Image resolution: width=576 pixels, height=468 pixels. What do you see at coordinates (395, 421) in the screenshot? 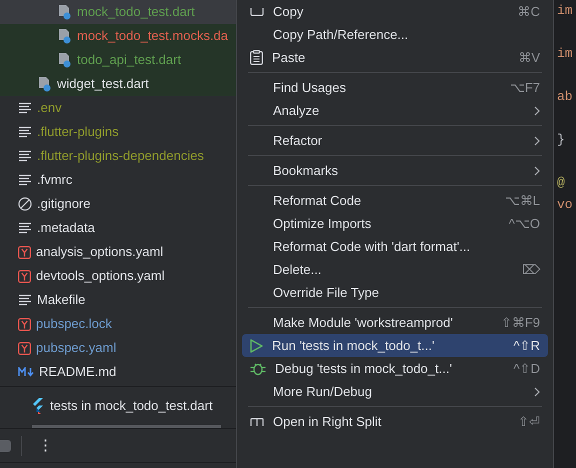
I see `menu-item: Open in Right Split ⇧⏎` at bounding box center [395, 421].